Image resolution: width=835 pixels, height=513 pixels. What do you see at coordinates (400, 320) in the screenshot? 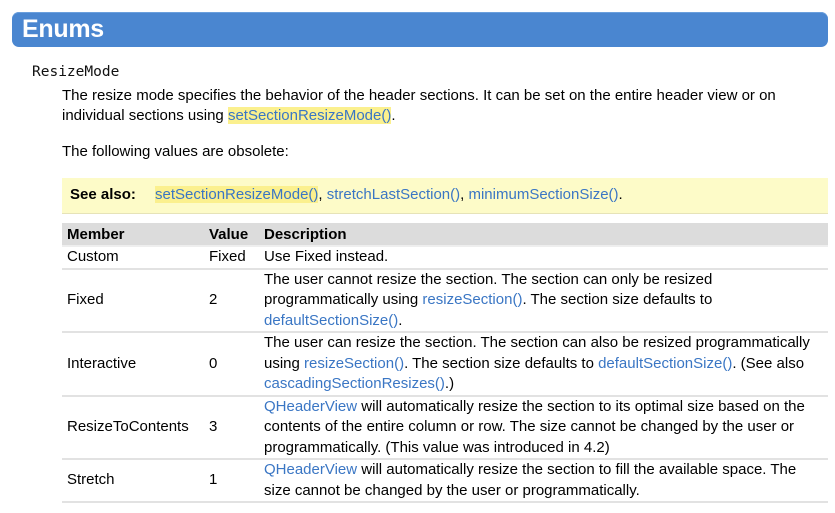
I see `description-text: .` at bounding box center [400, 320].